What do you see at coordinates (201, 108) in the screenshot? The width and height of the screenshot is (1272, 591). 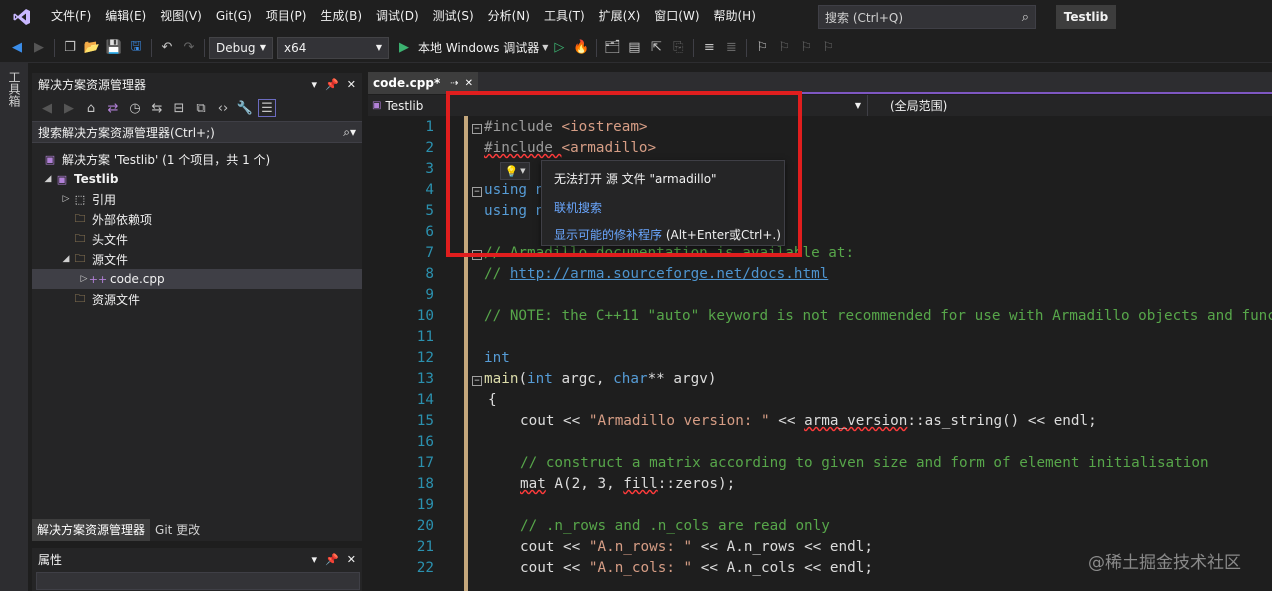 I see `show-all-files-icon: ⧉` at bounding box center [201, 108].